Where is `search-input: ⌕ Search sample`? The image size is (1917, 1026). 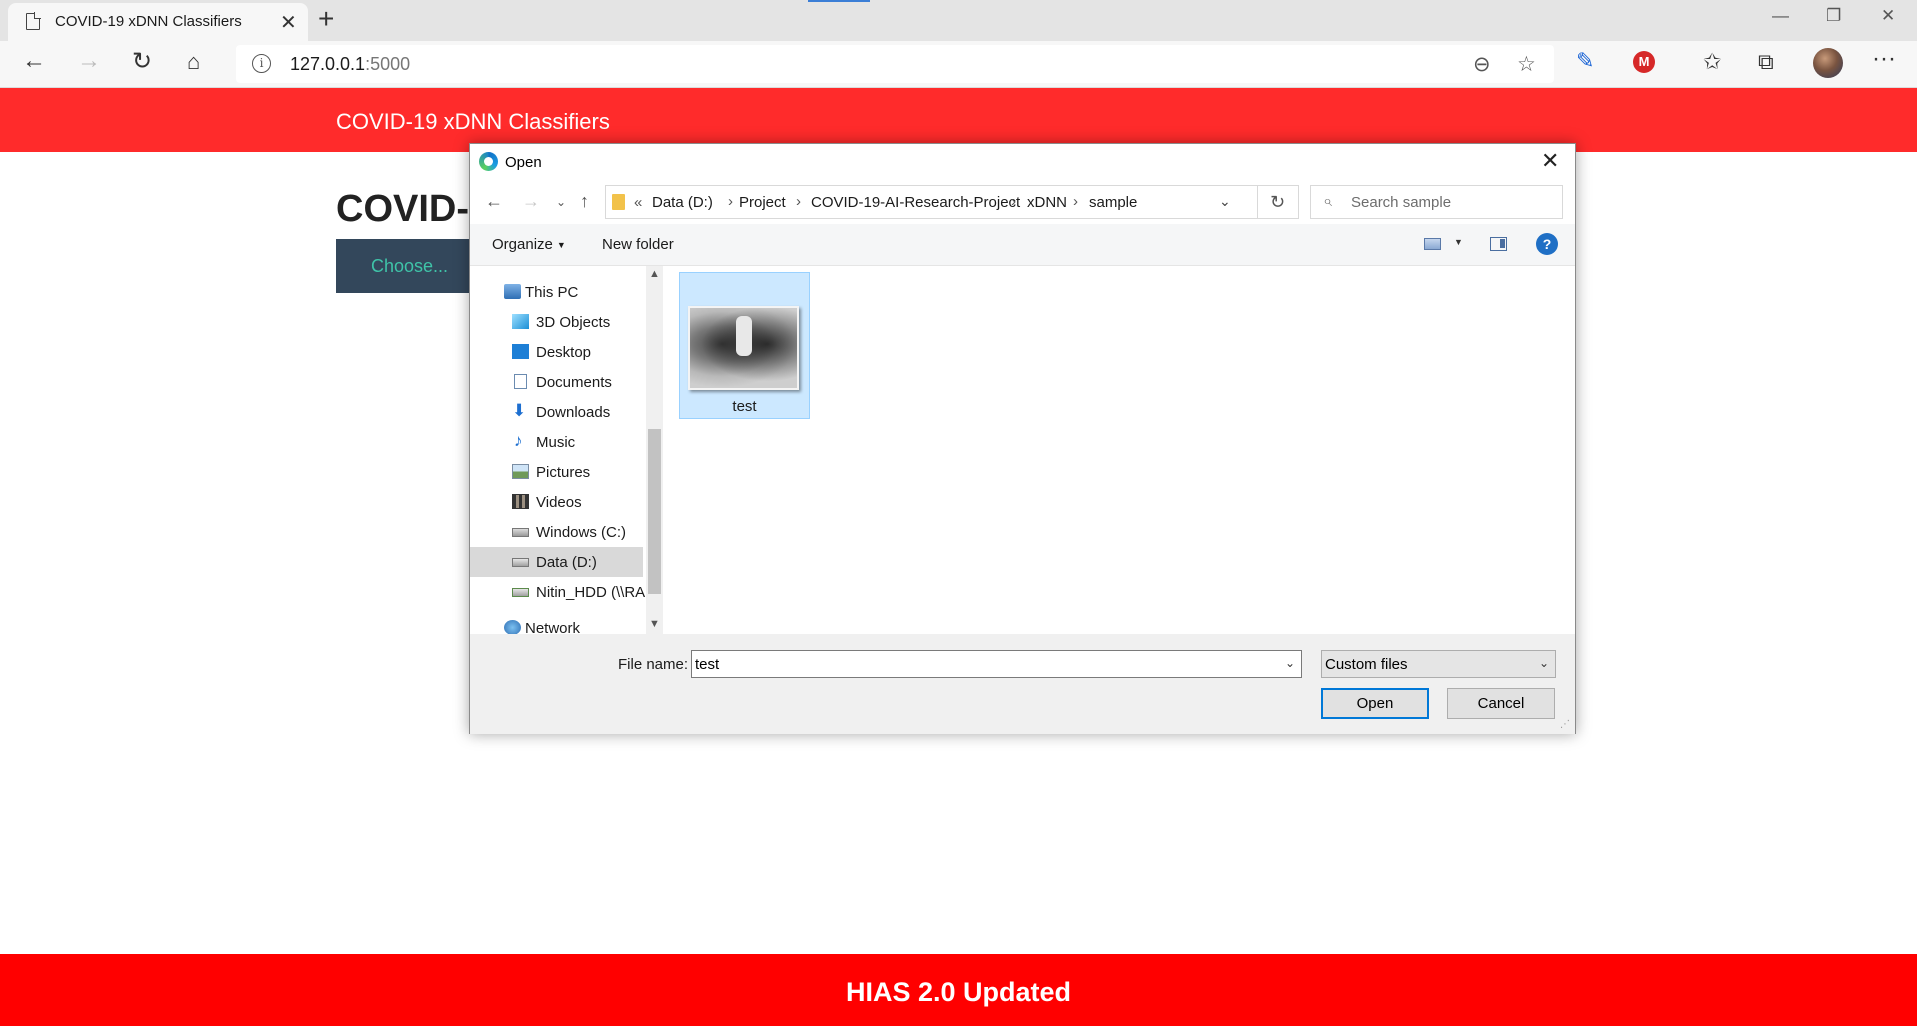
search-input: ⌕ Search sample is located at coordinates (1436, 202).